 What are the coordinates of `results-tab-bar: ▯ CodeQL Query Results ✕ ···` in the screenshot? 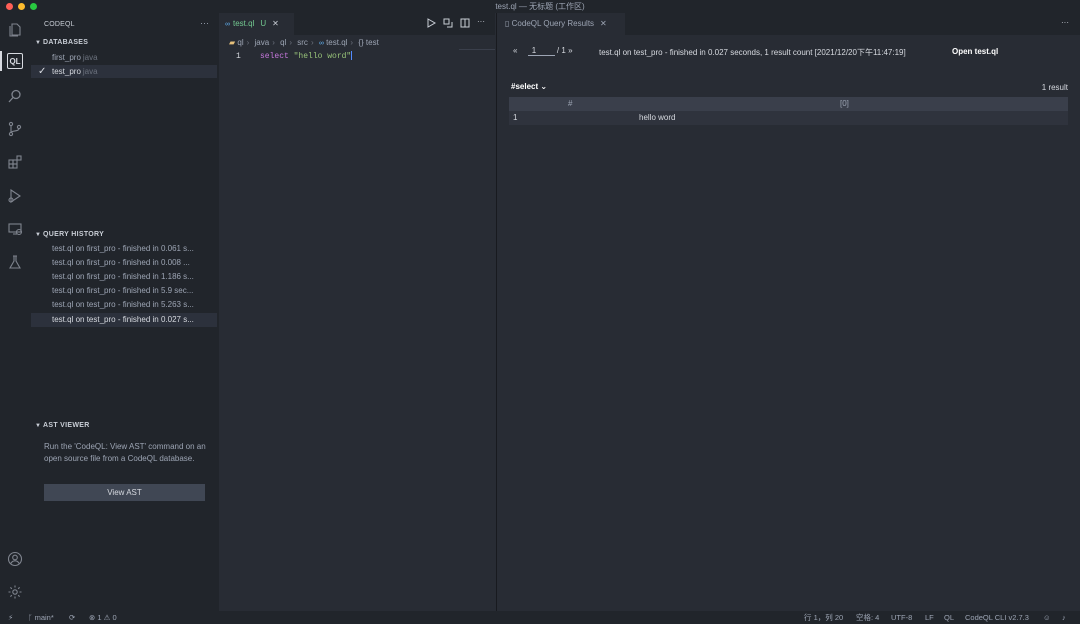 It's located at (788, 24).